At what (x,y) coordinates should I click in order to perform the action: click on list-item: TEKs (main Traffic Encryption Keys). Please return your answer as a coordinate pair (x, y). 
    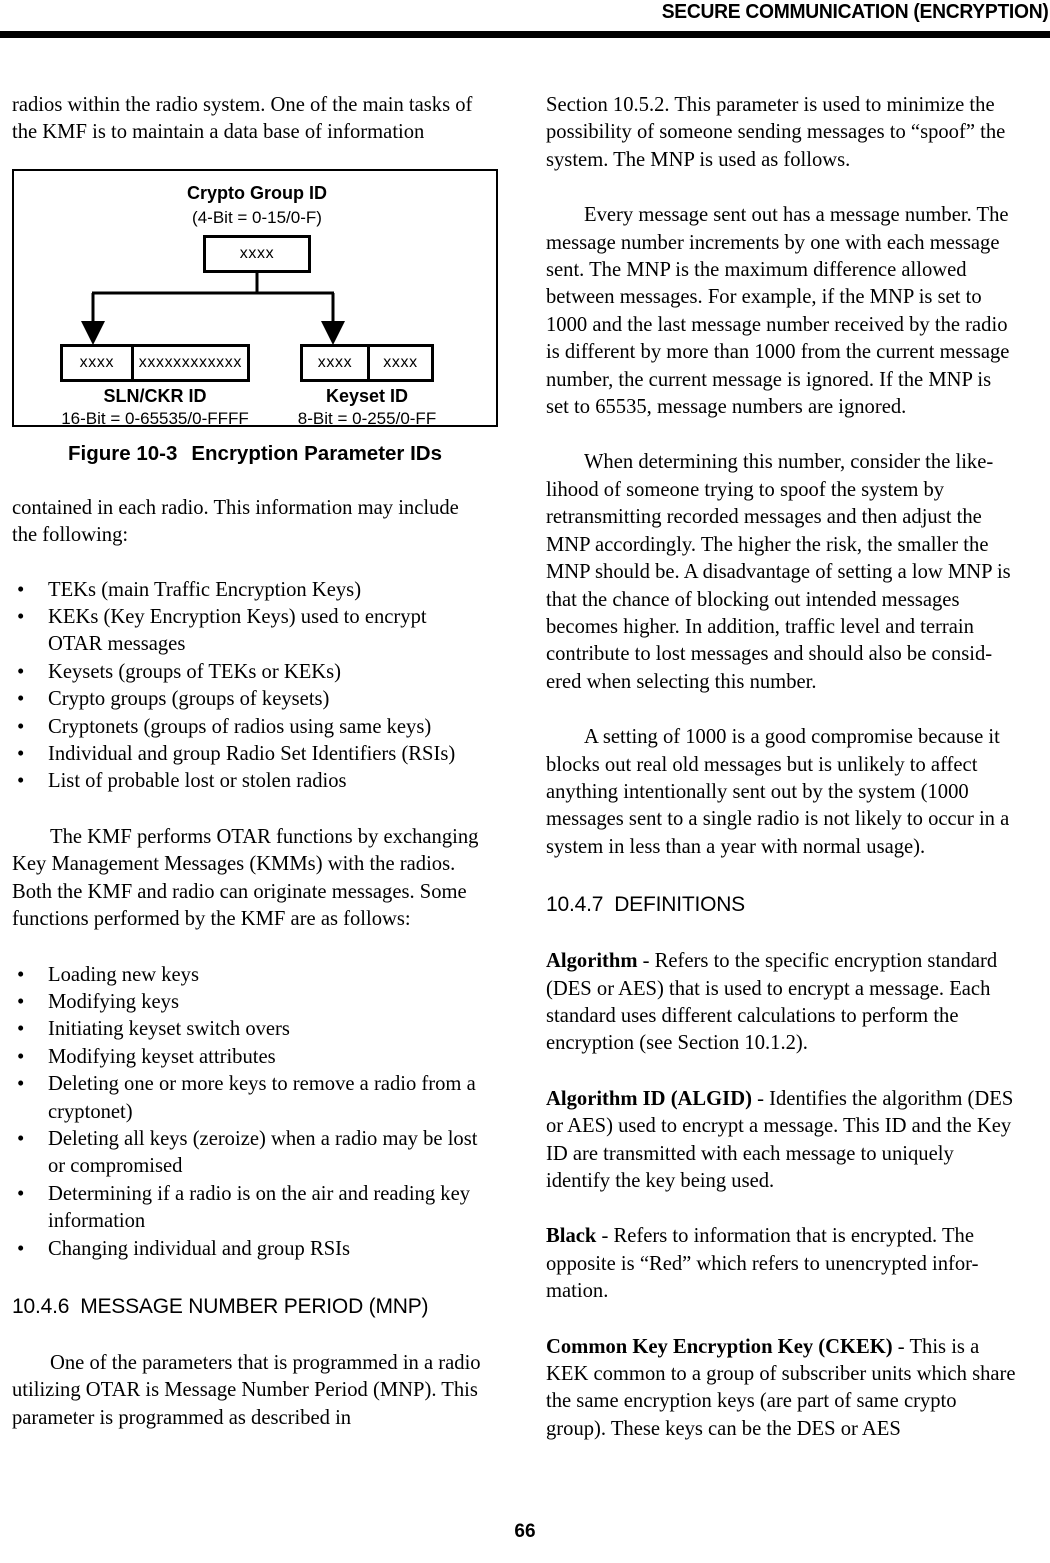
    Looking at the image, I should click on (247, 590).